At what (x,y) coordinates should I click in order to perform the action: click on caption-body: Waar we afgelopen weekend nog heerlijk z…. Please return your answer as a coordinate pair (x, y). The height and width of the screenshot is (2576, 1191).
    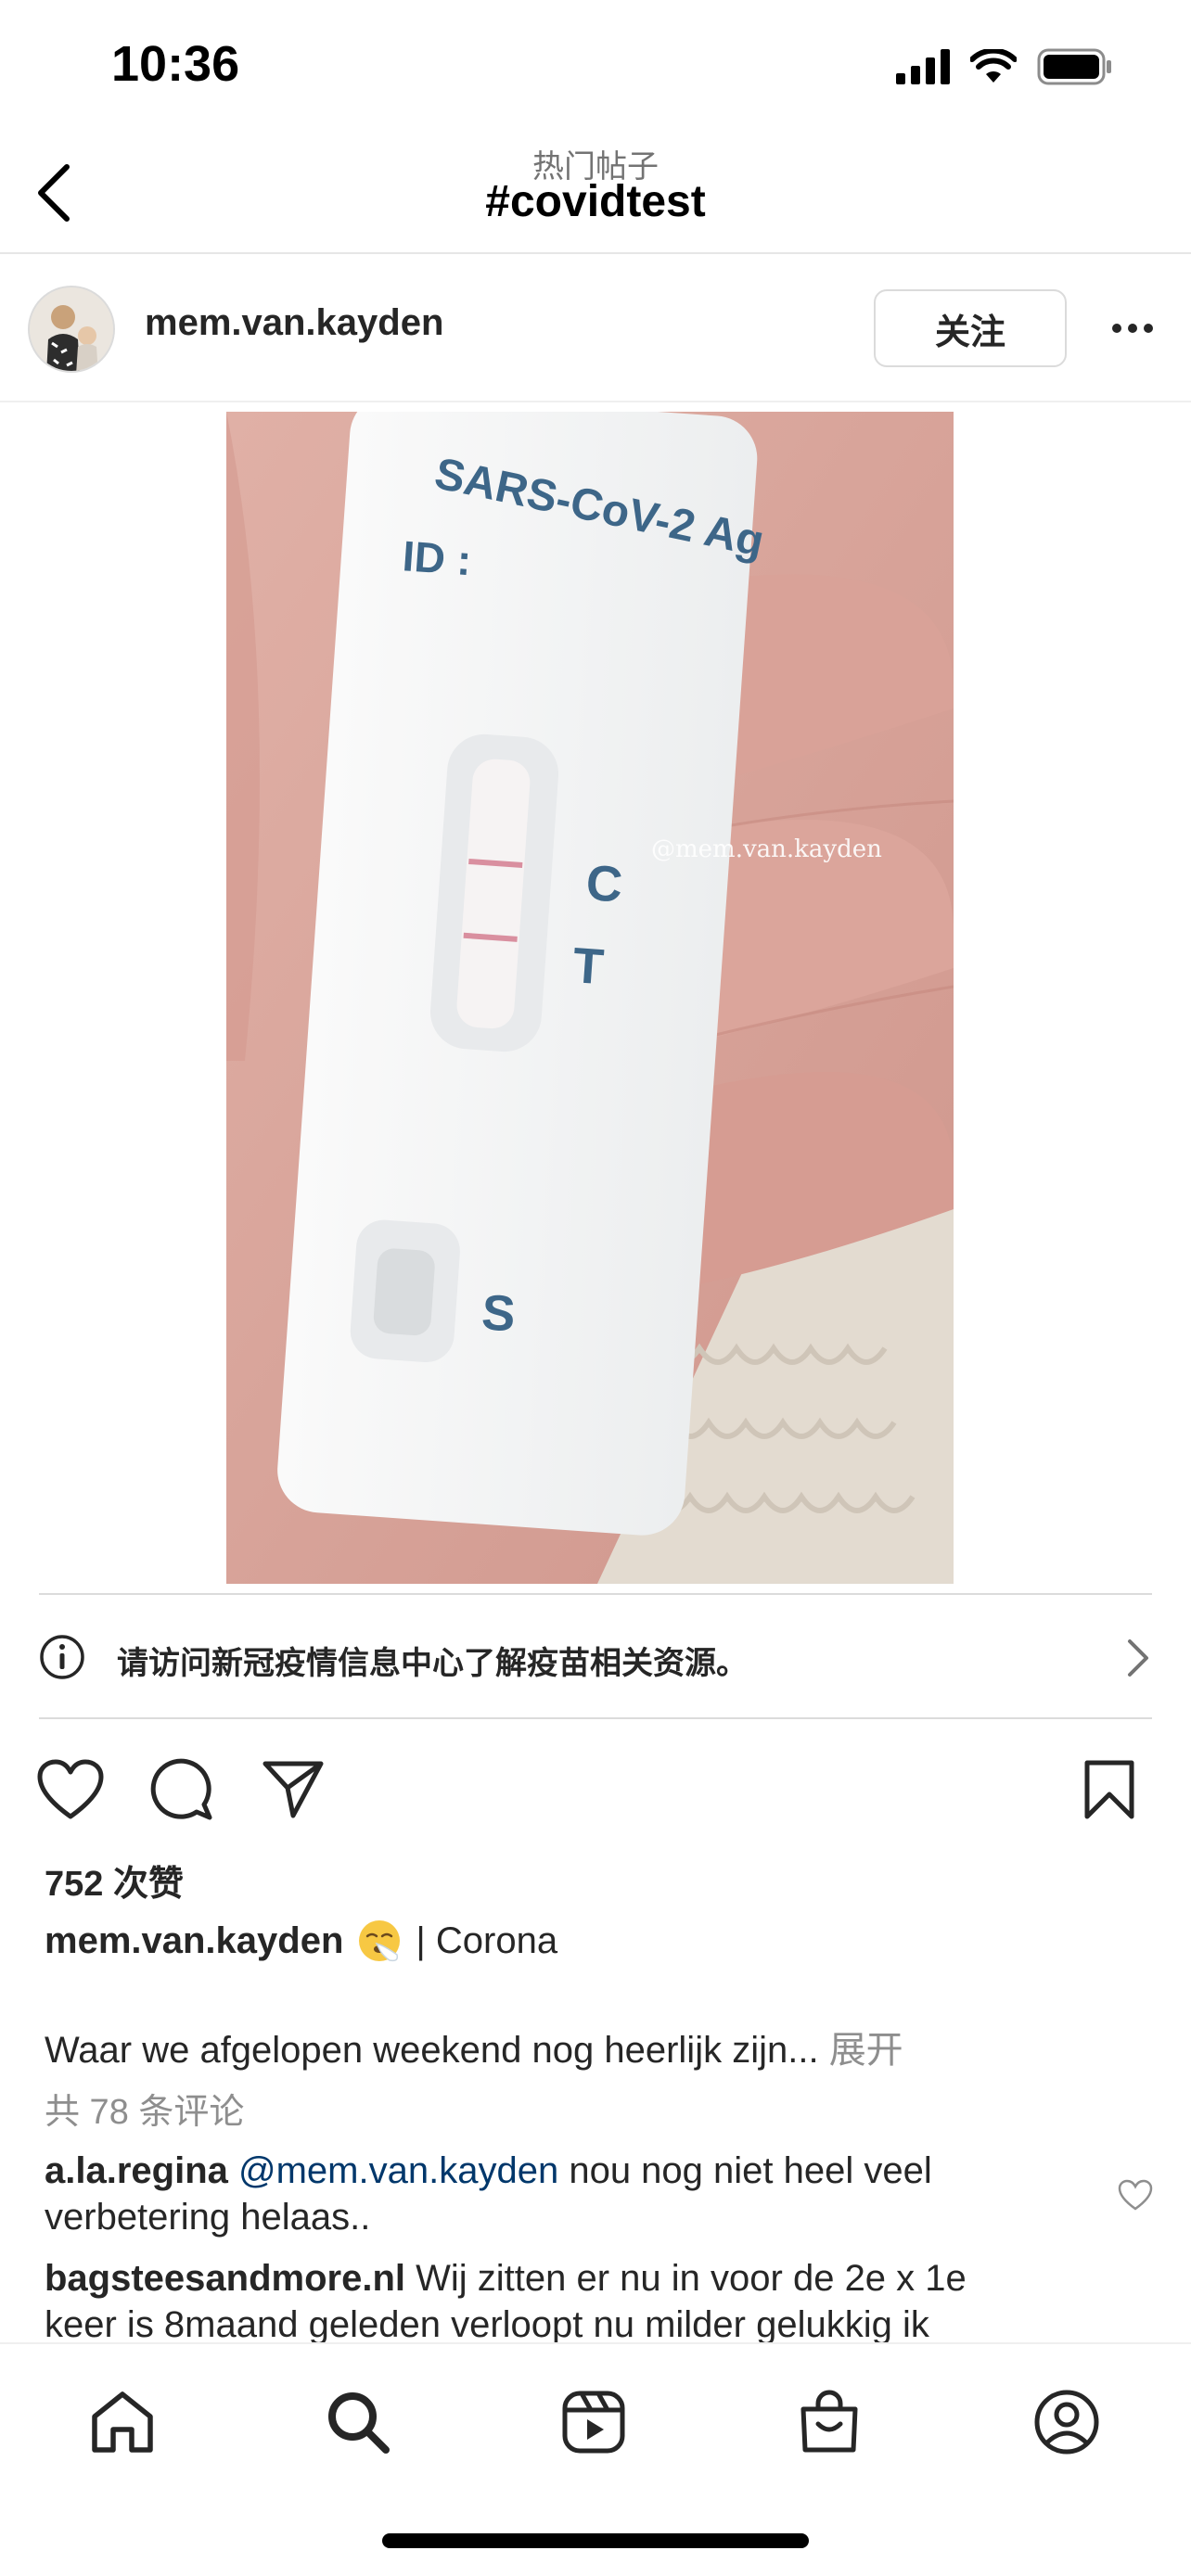
    Looking at the image, I should click on (432, 2050).